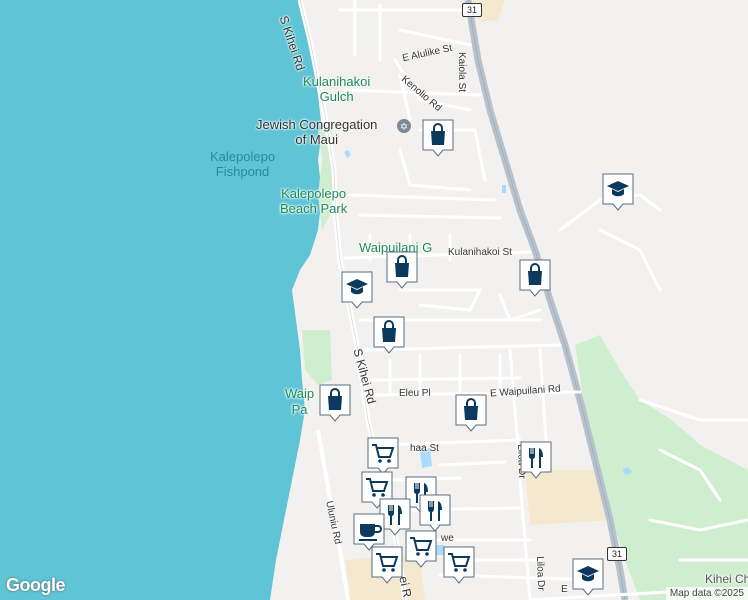 This screenshot has width=748, height=600. I want to click on eleu-pl-label: Eleu Pl, so click(415, 393).